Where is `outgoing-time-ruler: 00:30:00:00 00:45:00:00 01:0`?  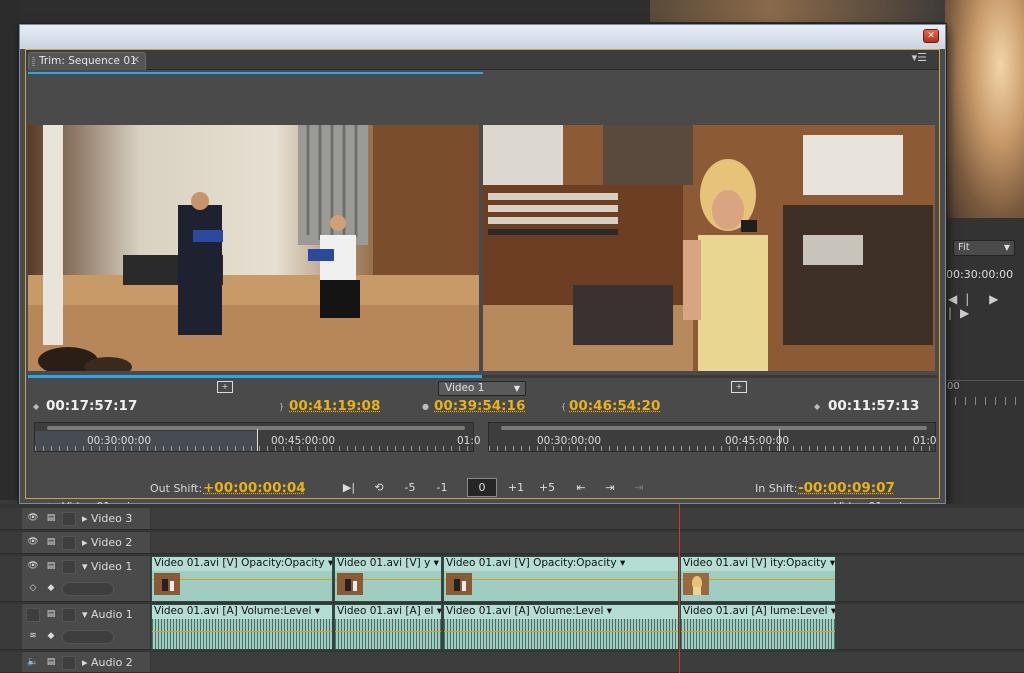 outgoing-time-ruler: 00:30:00:00 00:45:00:00 01:0 is located at coordinates (257, 437).